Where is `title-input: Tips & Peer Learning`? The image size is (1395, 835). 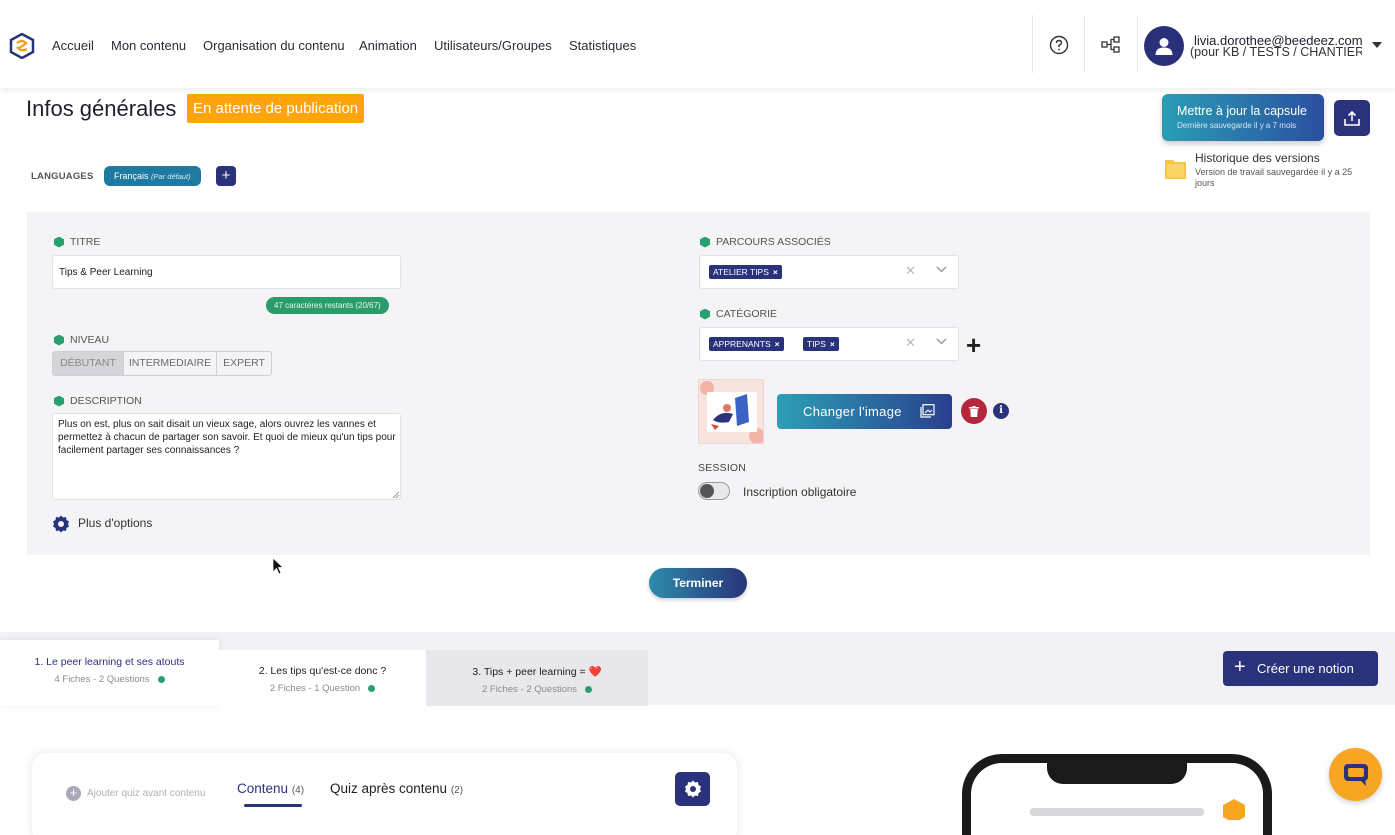 title-input: Tips & Peer Learning is located at coordinates (226, 272).